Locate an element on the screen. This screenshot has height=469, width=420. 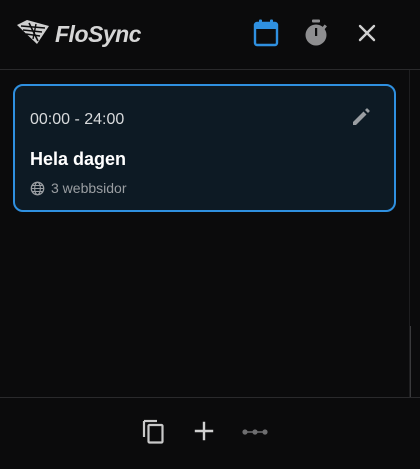
plus-icon is located at coordinates (204, 433).